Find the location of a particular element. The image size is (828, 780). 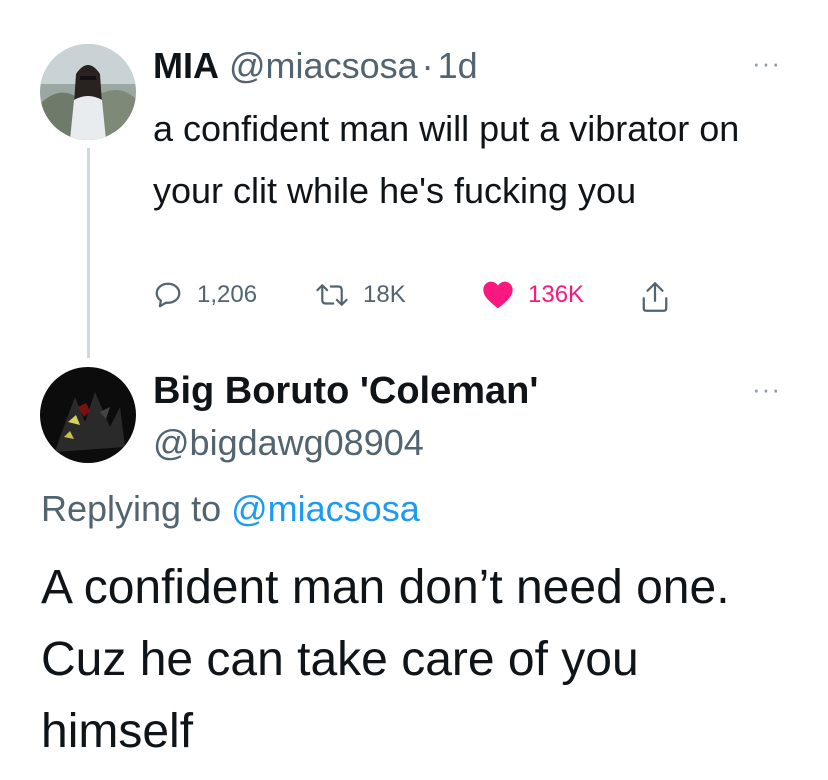

more-options-icon: ··· is located at coordinates (766, 63).